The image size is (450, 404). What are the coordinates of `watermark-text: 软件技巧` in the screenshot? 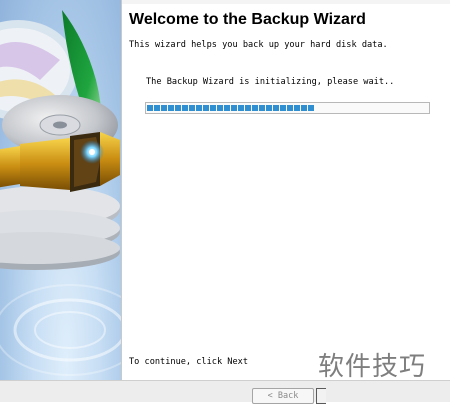 It's located at (372, 367).